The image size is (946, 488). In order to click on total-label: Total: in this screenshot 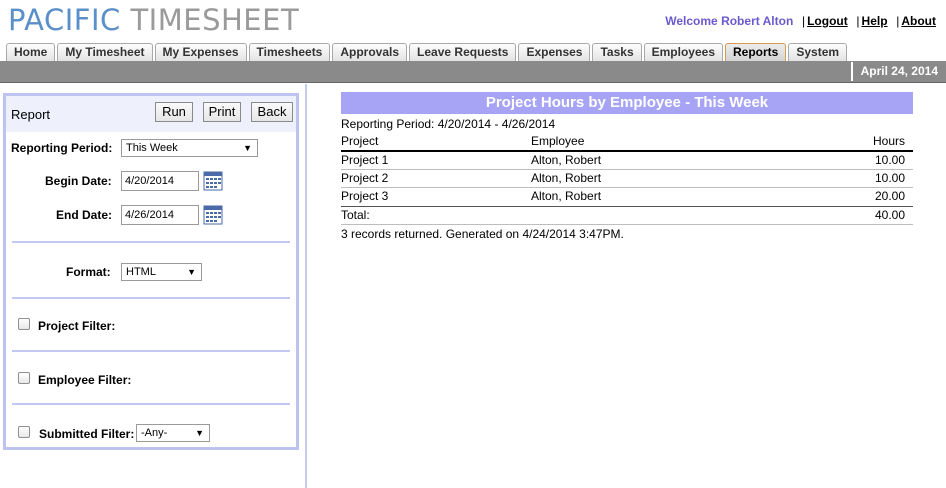, I will do `click(355, 215)`.